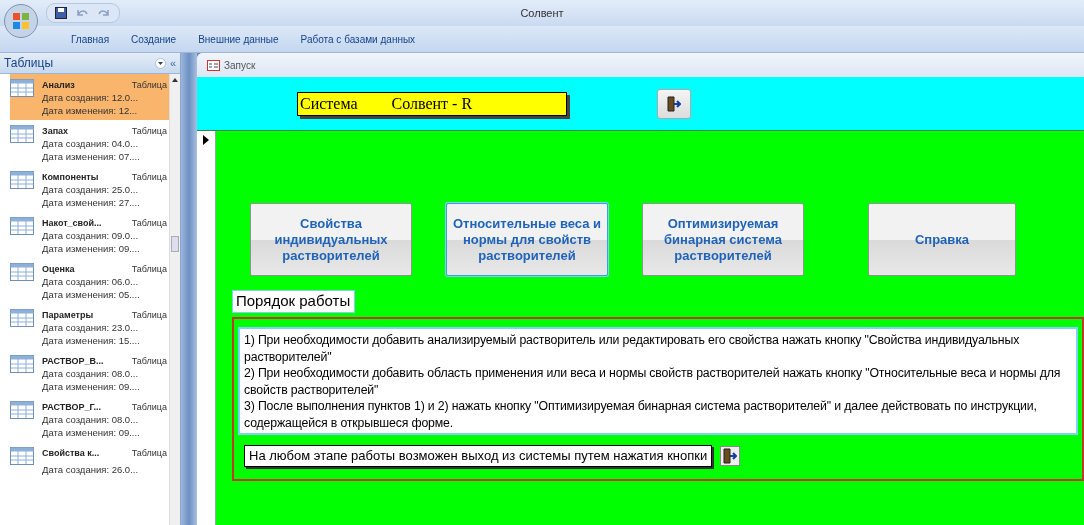  What do you see at coordinates (240, 65) in the screenshot?
I see `document-tab: Запуск` at bounding box center [240, 65].